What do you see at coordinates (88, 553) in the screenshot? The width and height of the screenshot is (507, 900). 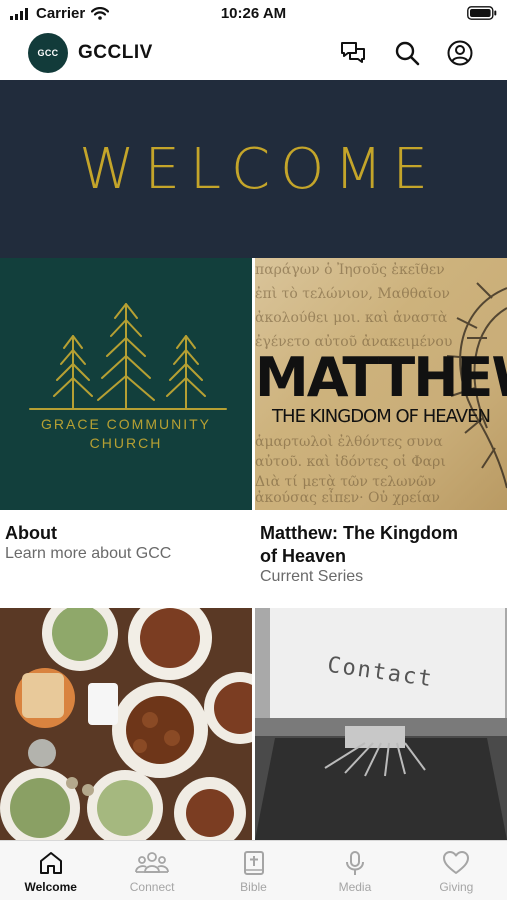 I see `about-card-subtitle: Learn more about GCC` at bounding box center [88, 553].